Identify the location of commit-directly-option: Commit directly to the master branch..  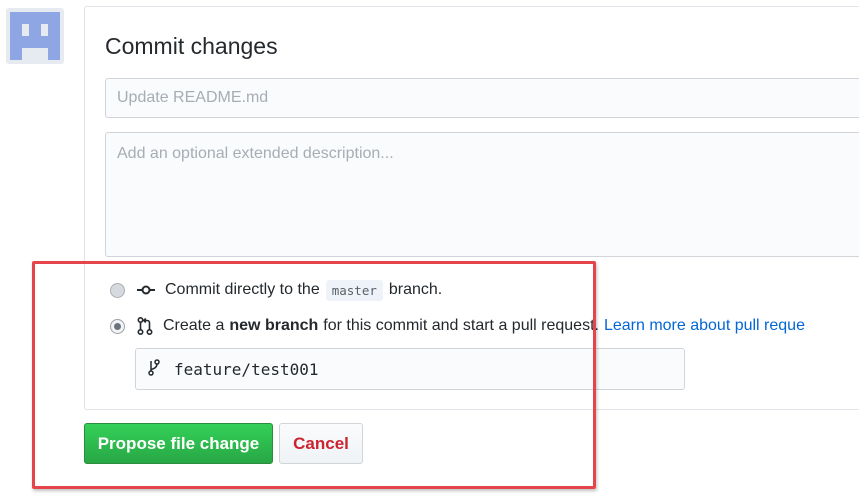
(275, 290).